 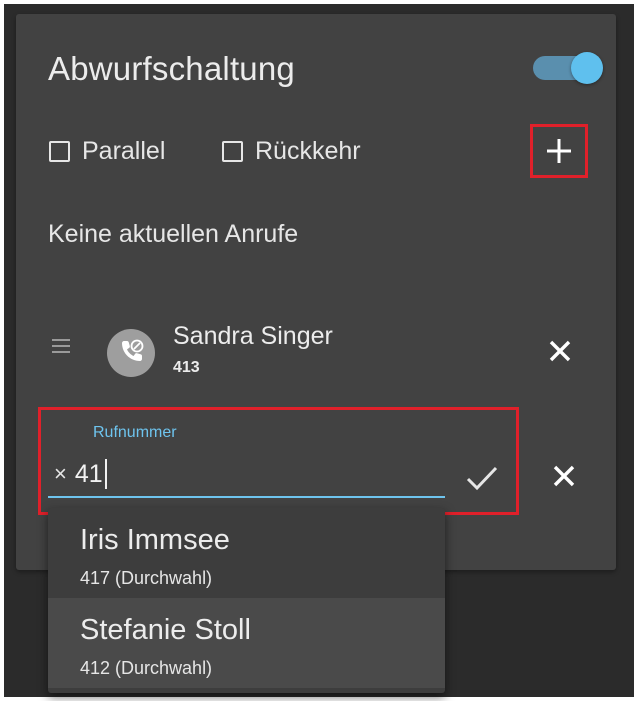 What do you see at coordinates (61, 346) in the screenshot?
I see `drag-handle-icon` at bounding box center [61, 346].